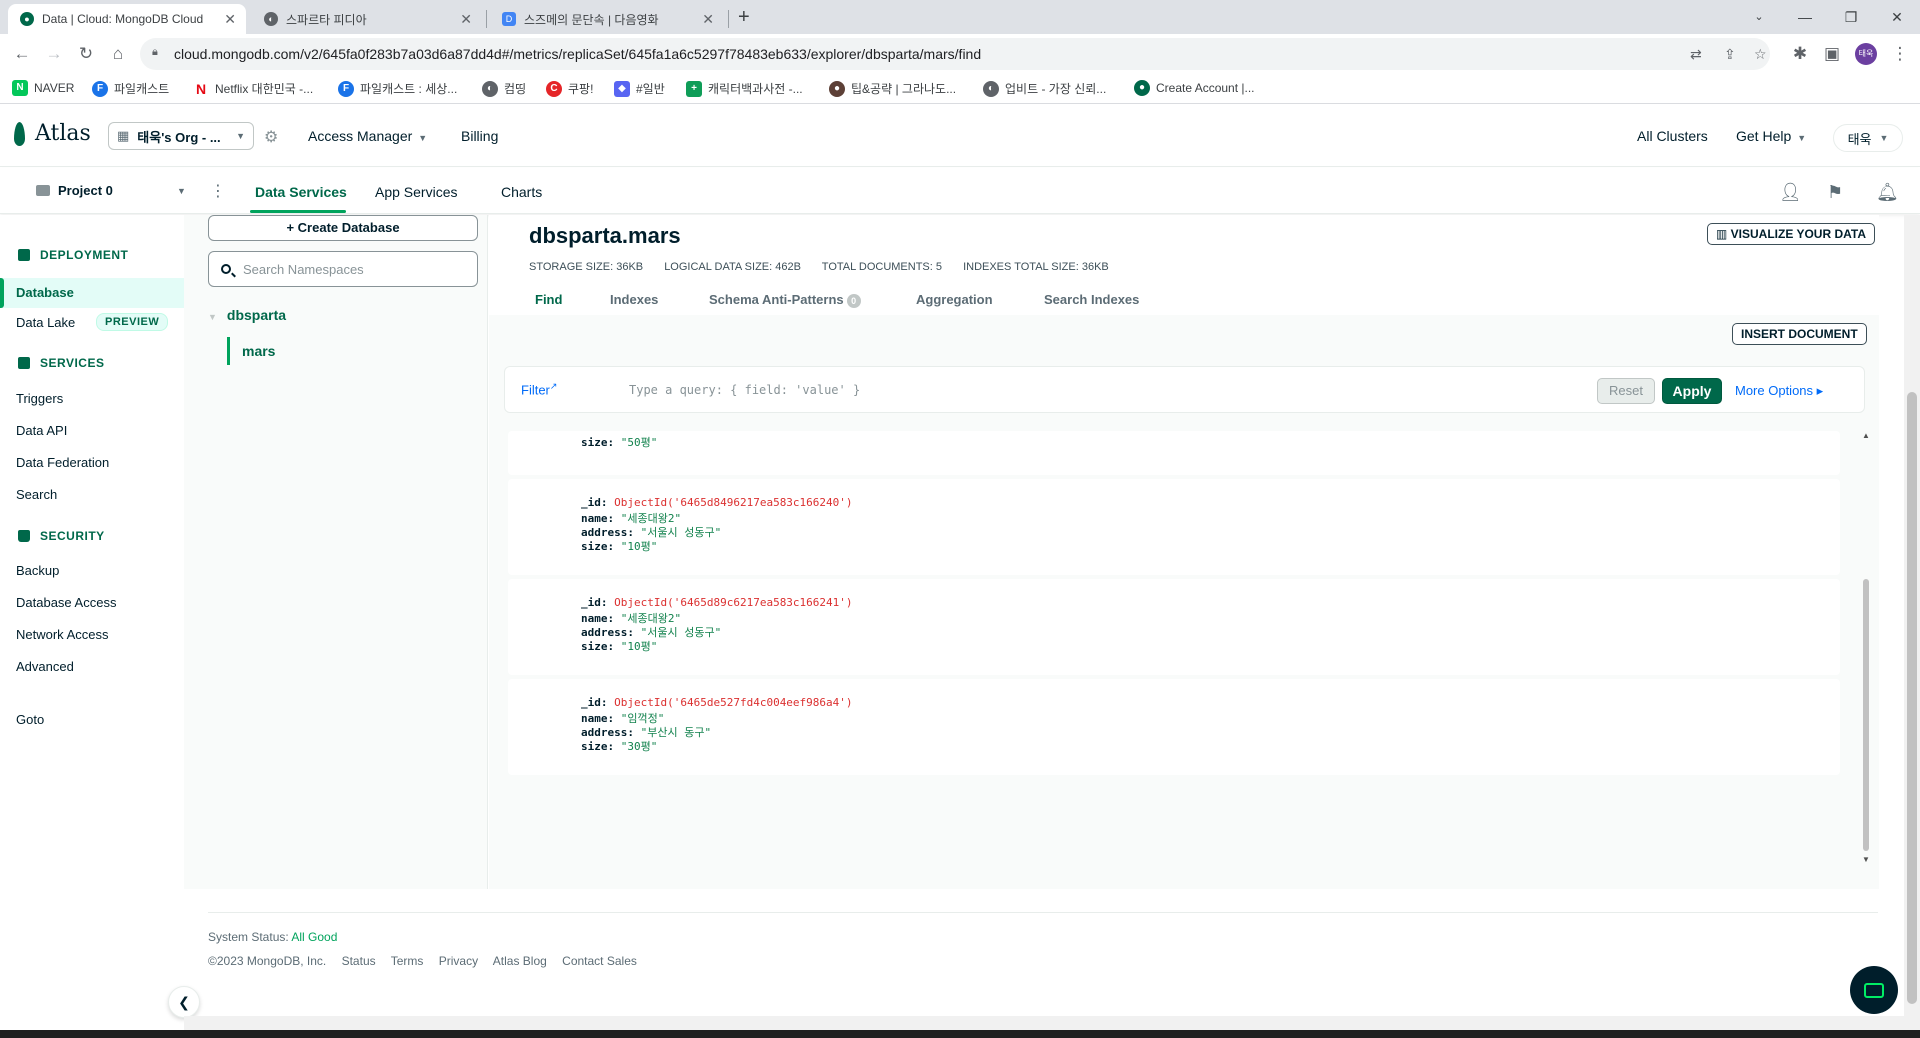  Describe the element at coordinates (1851, 17) in the screenshot. I see `restore-icon: ❐` at that location.